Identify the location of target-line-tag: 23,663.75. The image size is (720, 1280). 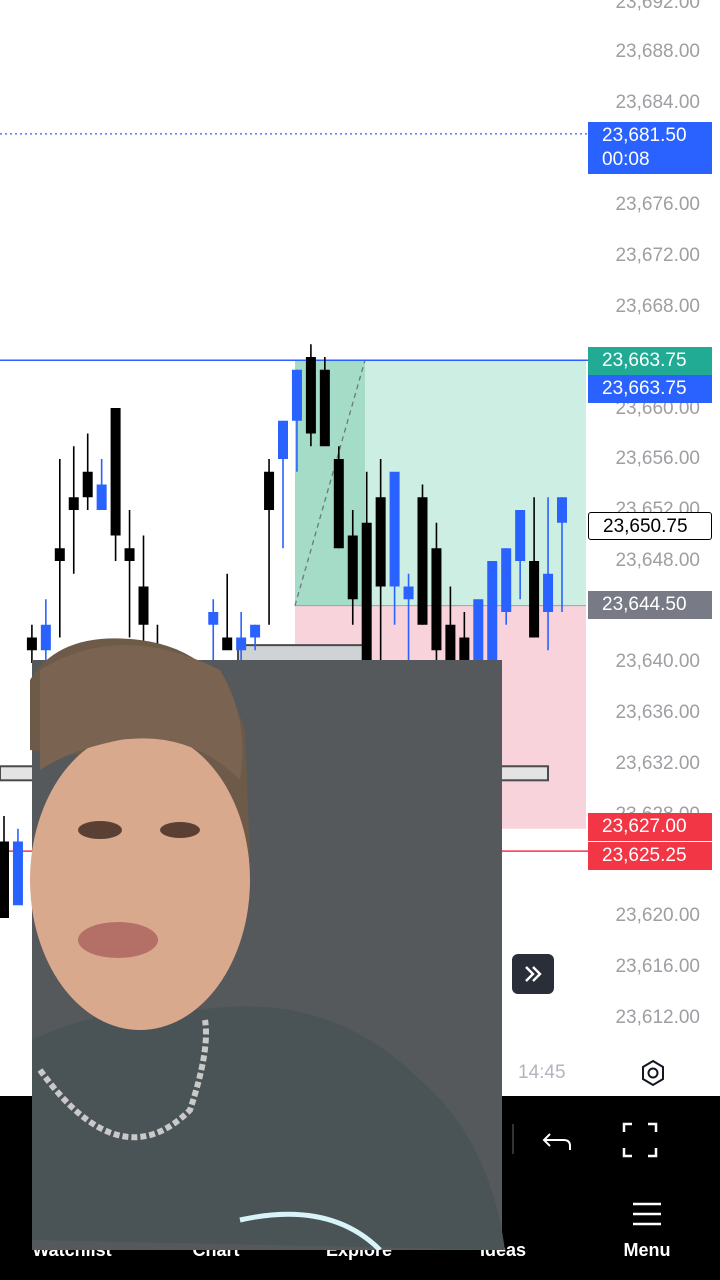
(650, 389).